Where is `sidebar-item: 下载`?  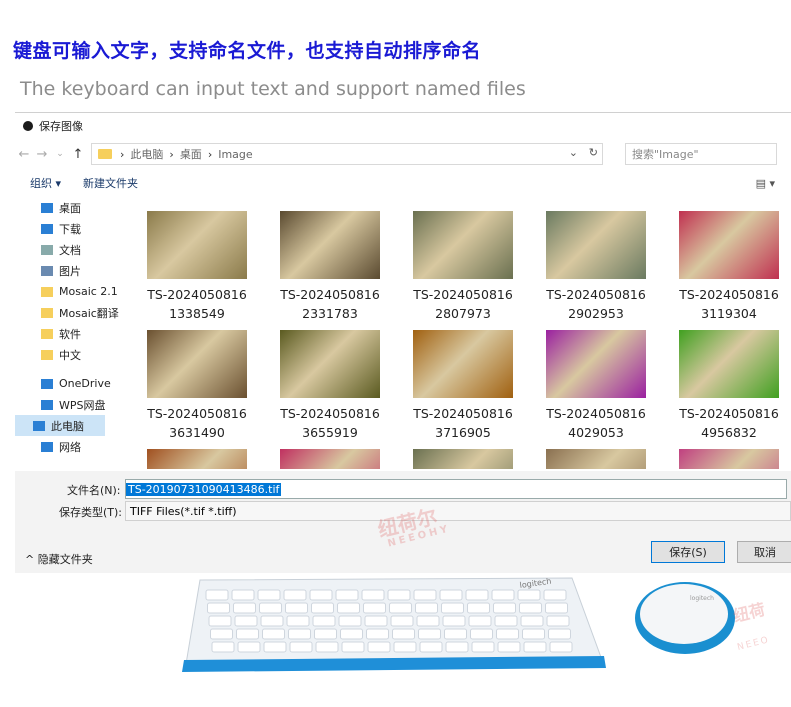 sidebar-item: 下载 is located at coordinates (67, 228).